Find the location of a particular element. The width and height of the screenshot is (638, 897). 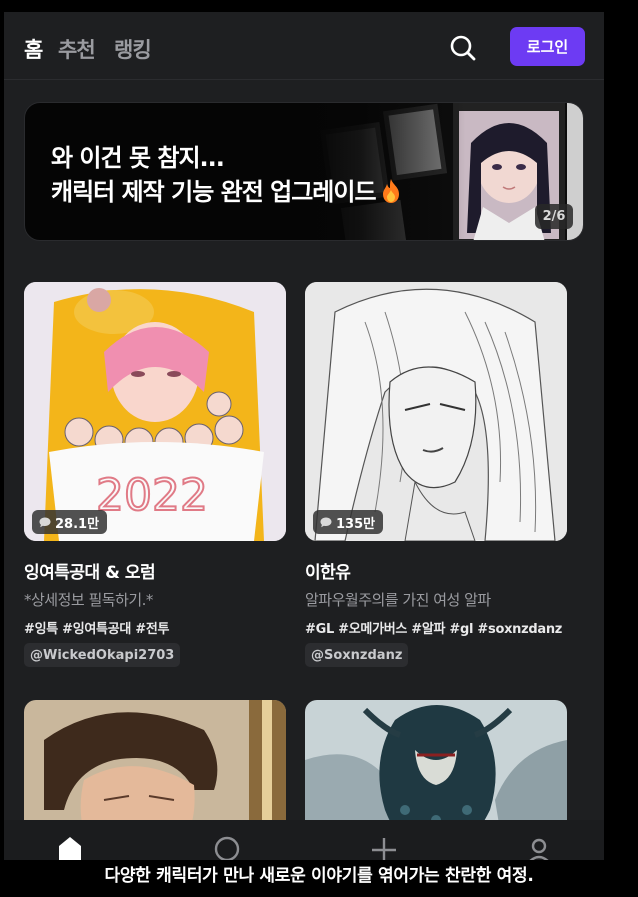

character-name: 잉여특공대 & 오럼 is located at coordinates (90, 573).